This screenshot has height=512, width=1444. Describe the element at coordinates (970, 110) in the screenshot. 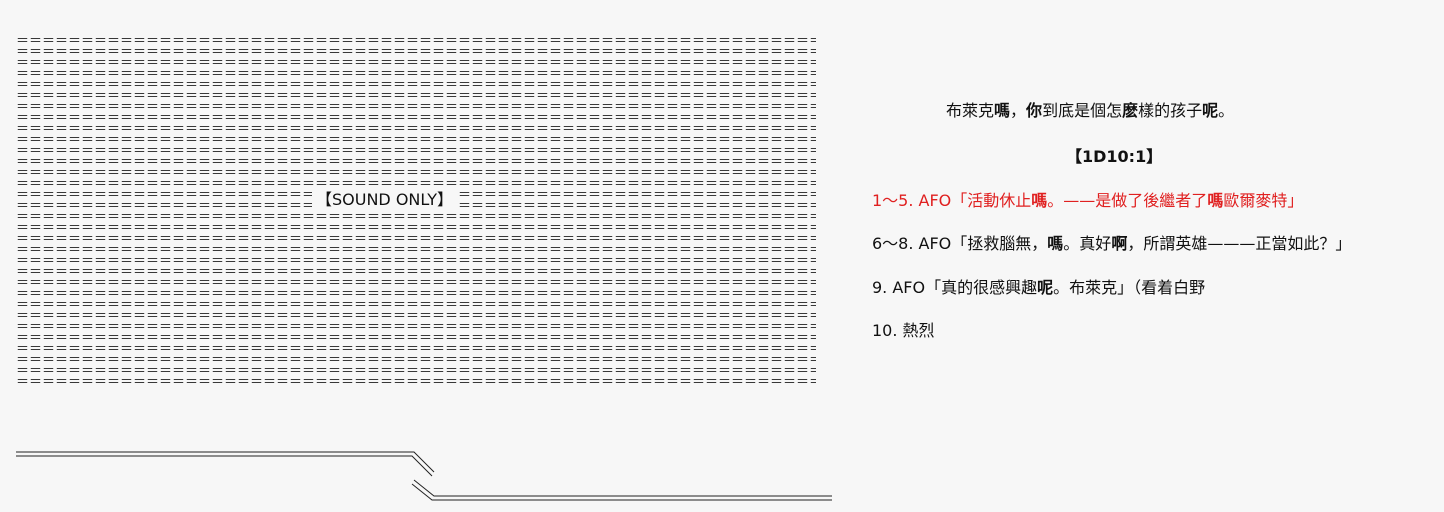

I see `dialogue-text: 布萊克` at that location.